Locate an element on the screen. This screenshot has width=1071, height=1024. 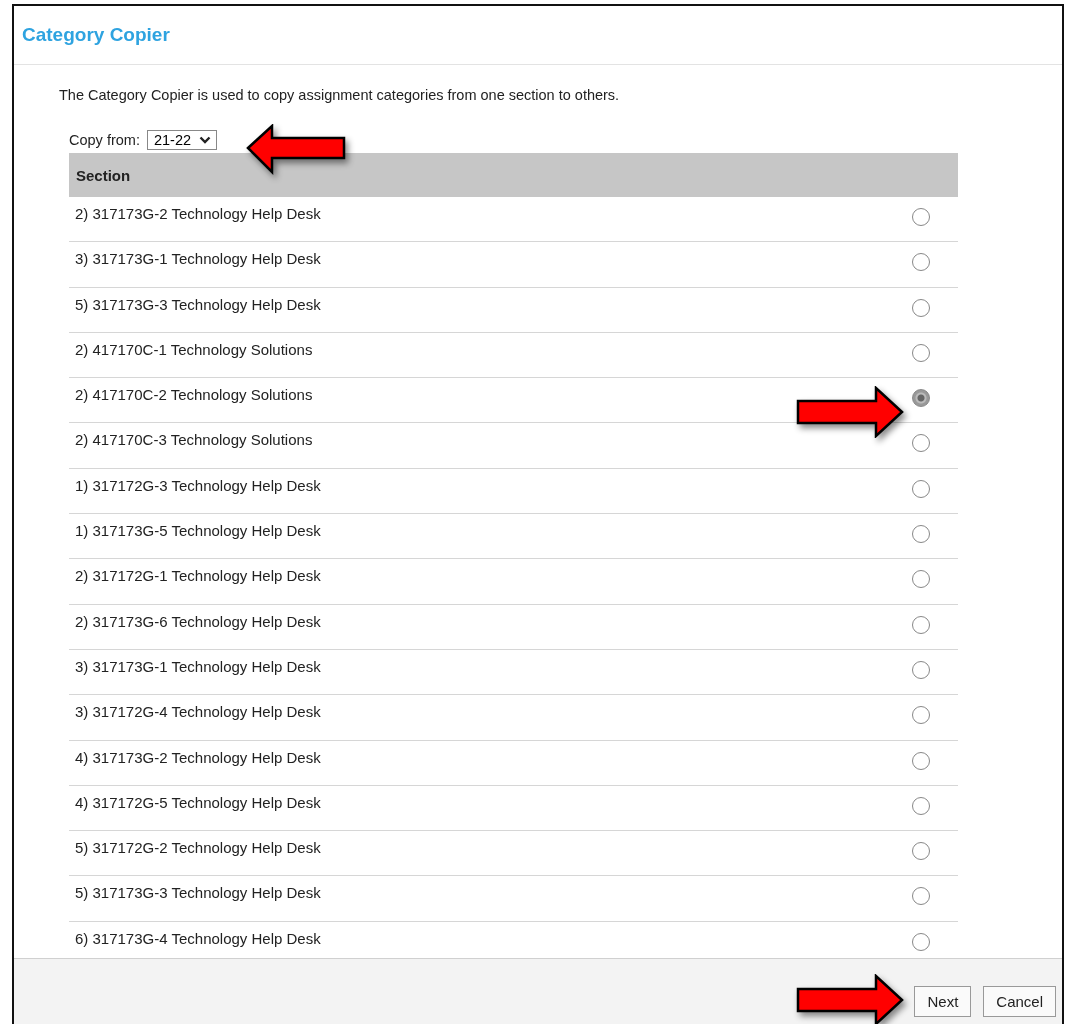
table-cell: 2) 317172G-1 Technology Help Desk is located at coordinates (198, 576).